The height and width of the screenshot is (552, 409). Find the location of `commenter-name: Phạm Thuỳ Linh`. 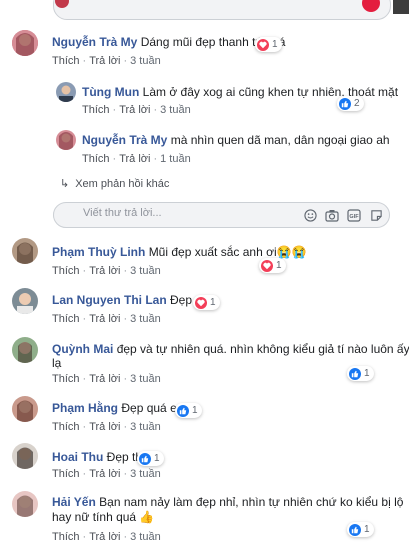

commenter-name: Phạm Thuỳ Linh is located at coordinates (98, 252).